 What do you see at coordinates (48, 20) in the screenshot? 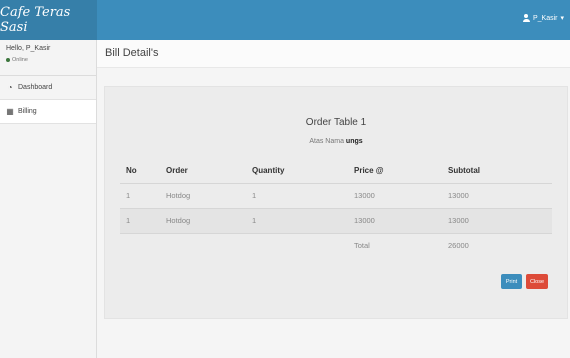
I see `app-logo: Cafe Teras Sasi` at bounding box center [48, 20].